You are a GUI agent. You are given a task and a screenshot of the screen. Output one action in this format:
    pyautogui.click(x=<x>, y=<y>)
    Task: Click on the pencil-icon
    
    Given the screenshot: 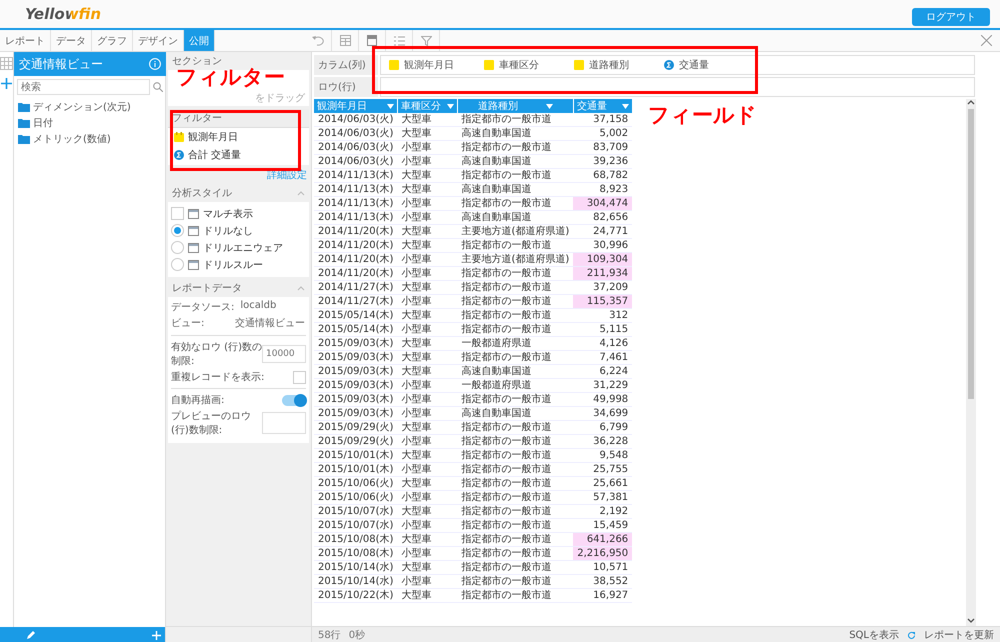 What is the action you would take?
    pyautogui.click(x=31, y=635)
    